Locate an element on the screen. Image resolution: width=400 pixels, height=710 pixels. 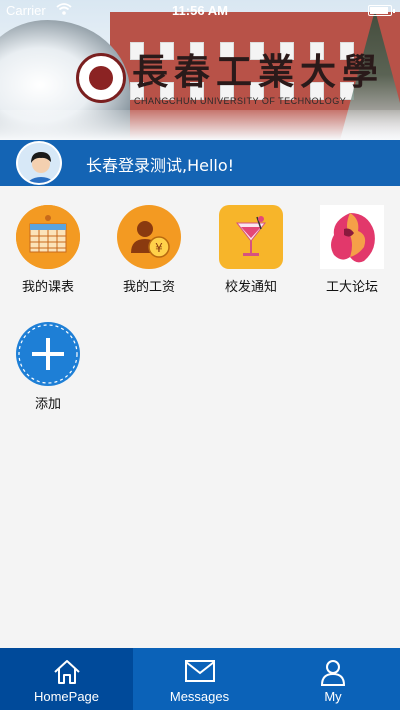
app-label-forum: 工大论坛 is located at coordinates (351, 287).